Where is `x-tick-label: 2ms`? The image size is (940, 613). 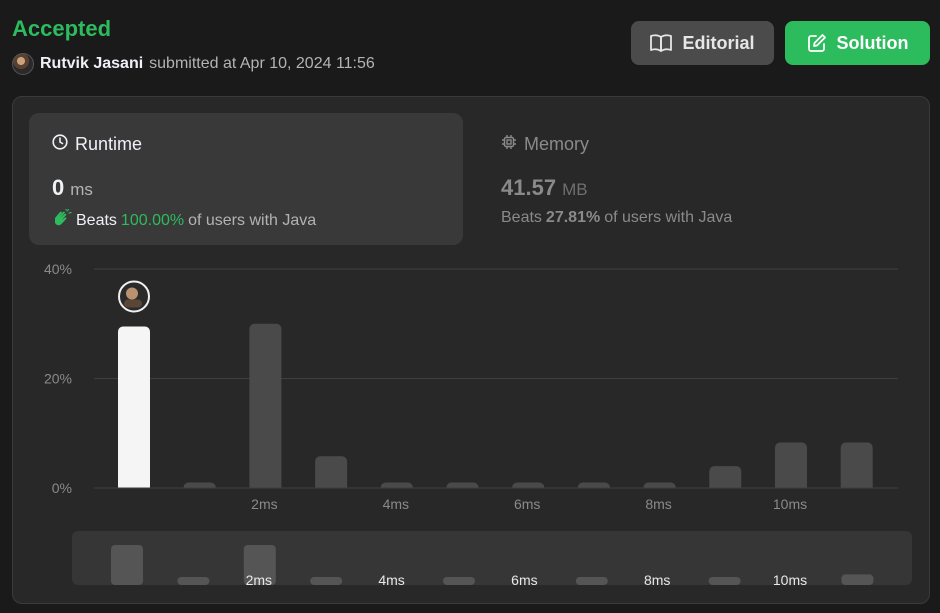 x-tick-label: 2ms is located at coordinates (264, 504).